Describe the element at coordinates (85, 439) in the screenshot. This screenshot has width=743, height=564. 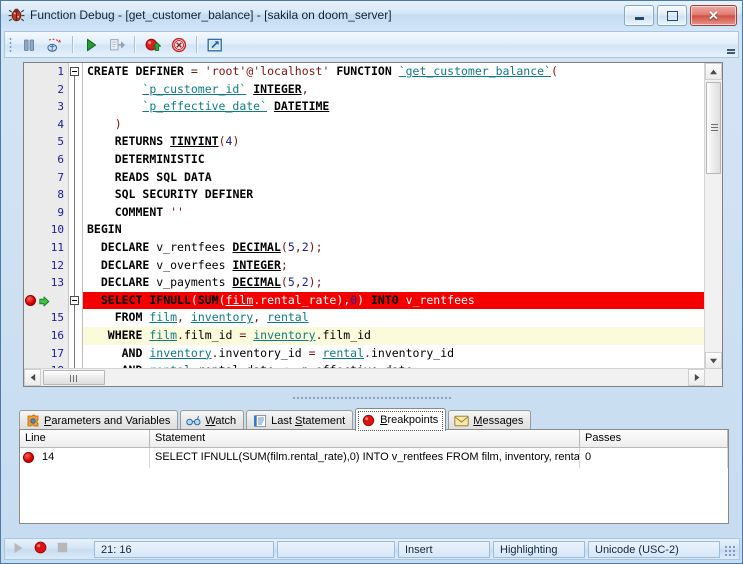
I see `column-header-line: Line` at that location.